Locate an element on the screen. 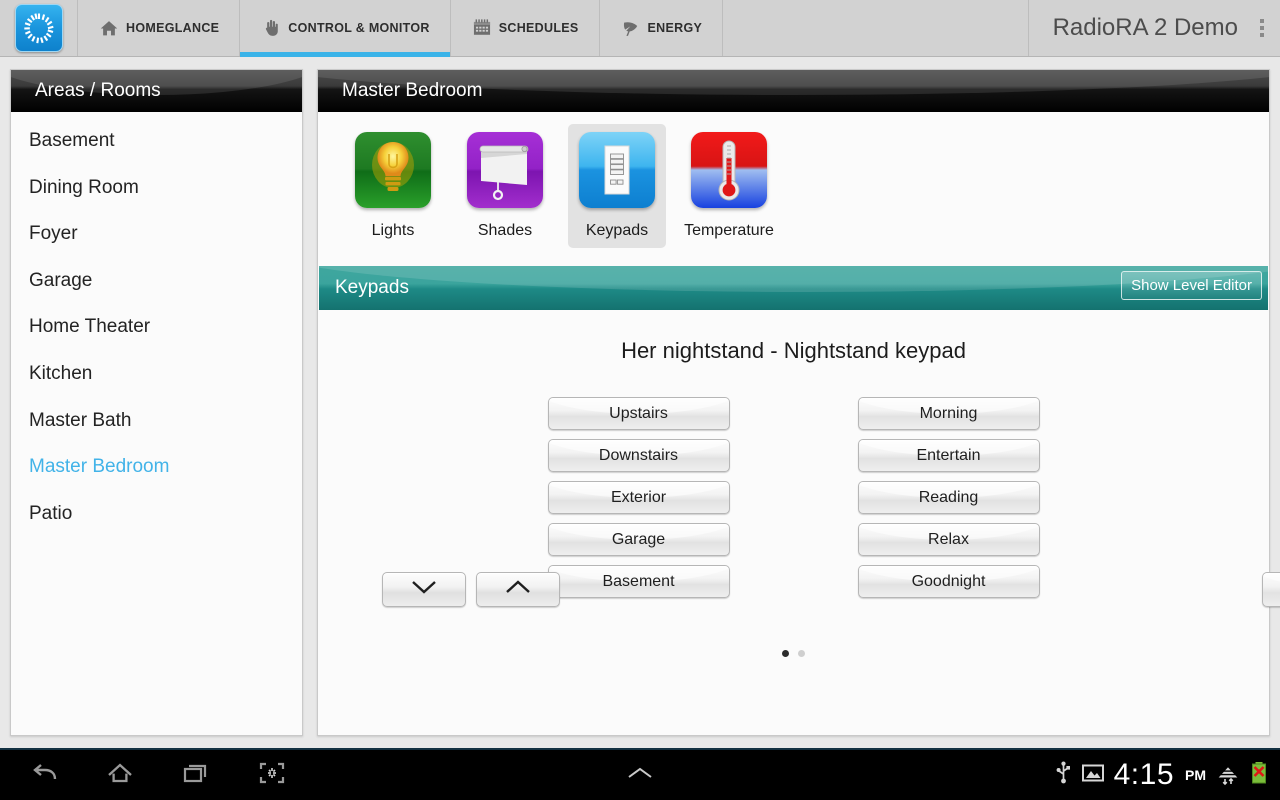 This screenshot has width=1280, height=800. app-logo-container is located at coordinates (38, 28).